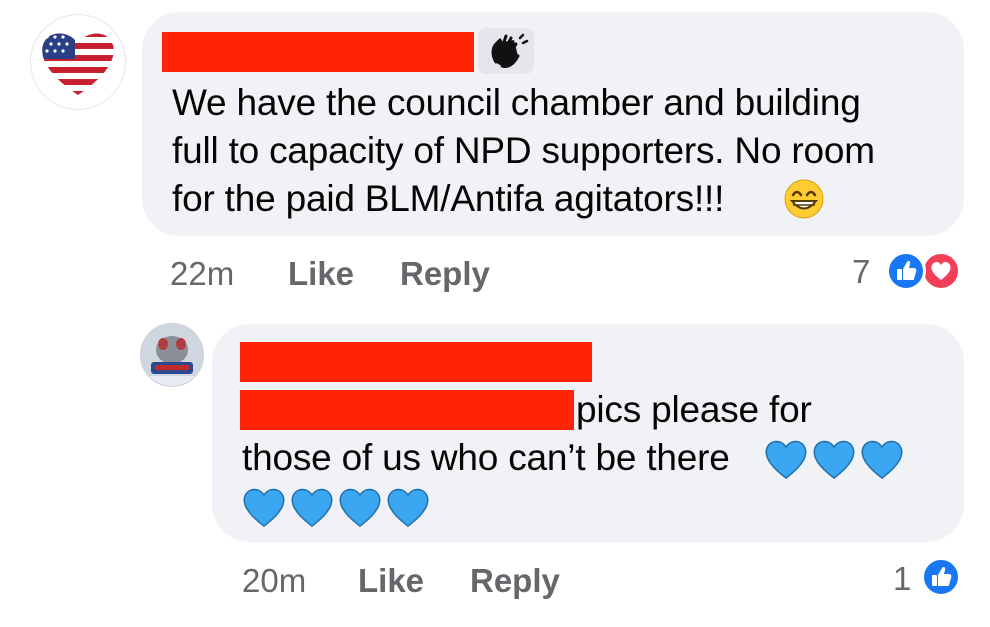  I want to click on reaction-count: 7, so click(861, 272).